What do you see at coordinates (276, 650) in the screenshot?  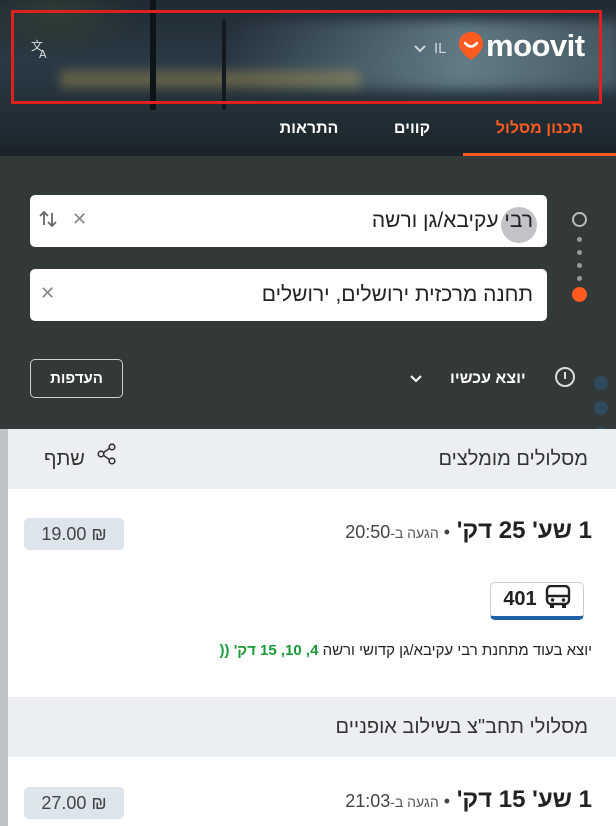 I see `departure-times: 4, 10, 15 דק'` at bounding box center [276, 650].